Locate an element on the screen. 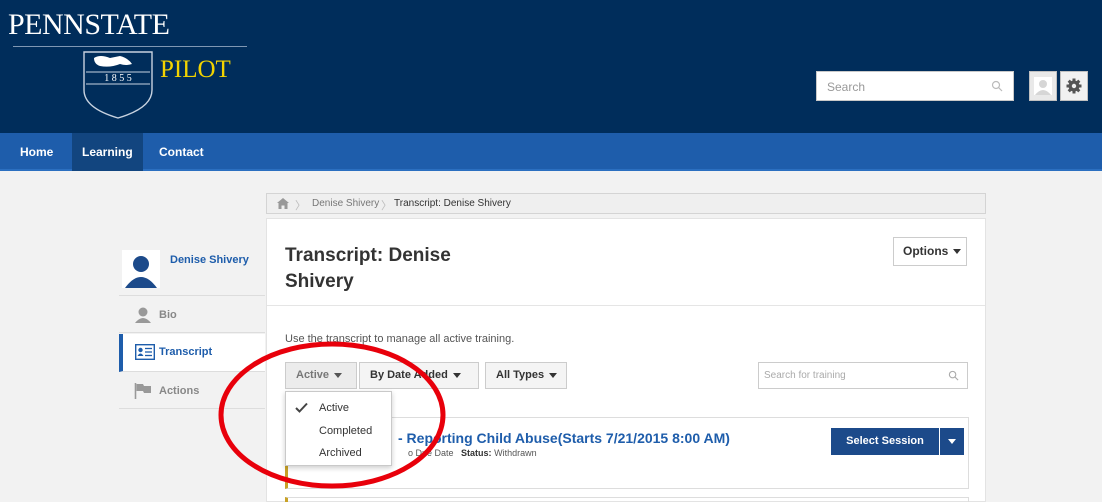  gear-icon is located at coordinates (1074, 86).